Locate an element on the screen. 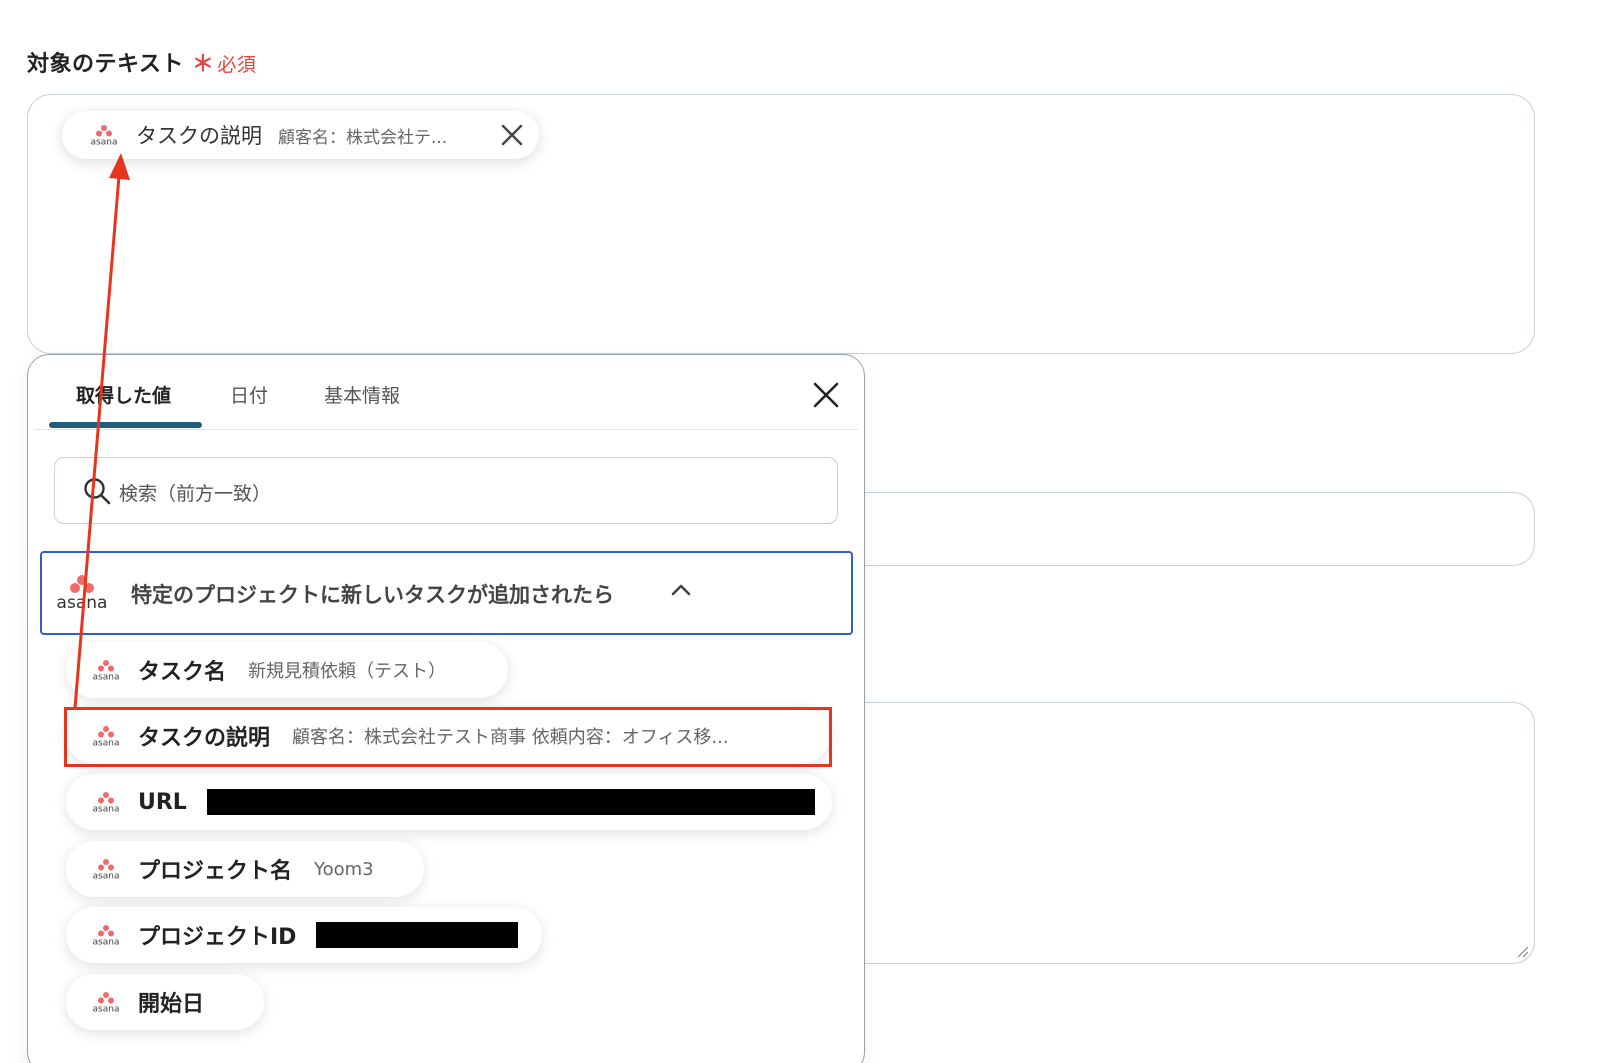 The height and width of the screenshot is (1063, 1600). resize-handle-icon is located at coordinates (1523, 952).